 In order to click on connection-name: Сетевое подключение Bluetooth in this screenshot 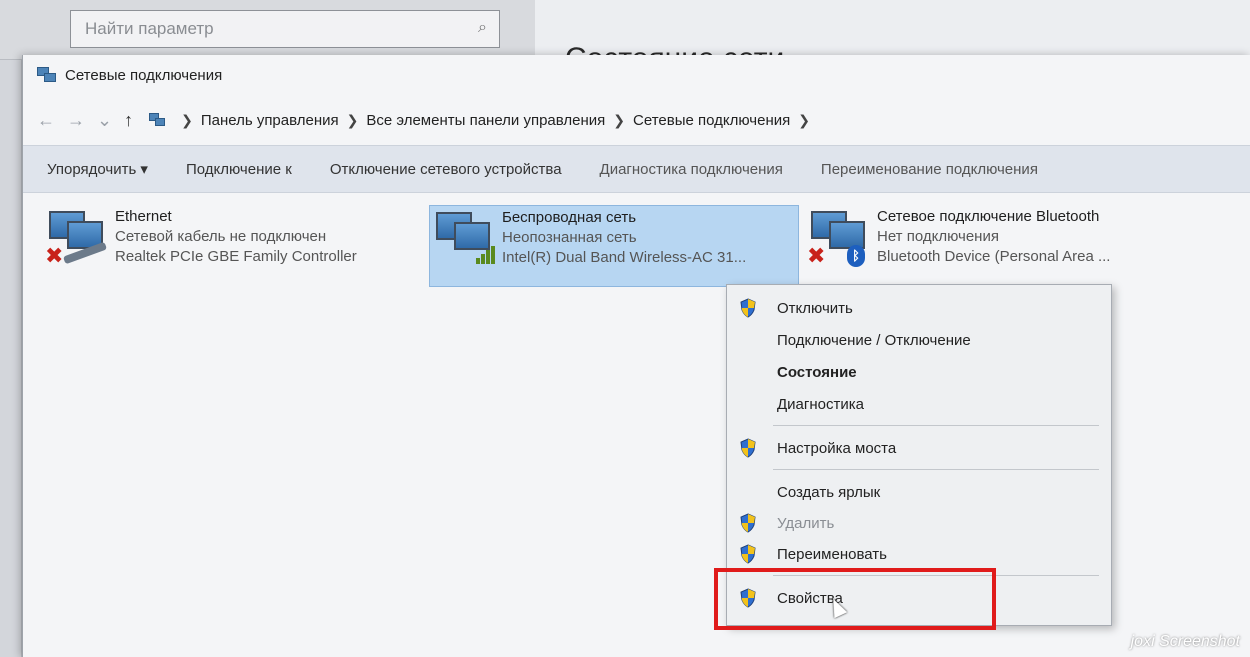, I will do `click(988, 216)`.